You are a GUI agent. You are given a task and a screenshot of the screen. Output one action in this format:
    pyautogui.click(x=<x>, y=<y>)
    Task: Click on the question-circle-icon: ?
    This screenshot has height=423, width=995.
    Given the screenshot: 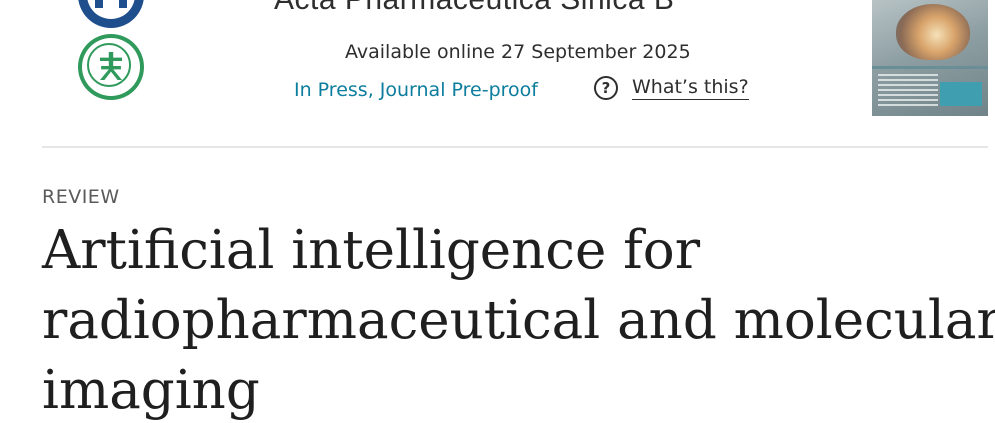 What is the action you would take?
    pyautogui.click(x=606, y=88)
    